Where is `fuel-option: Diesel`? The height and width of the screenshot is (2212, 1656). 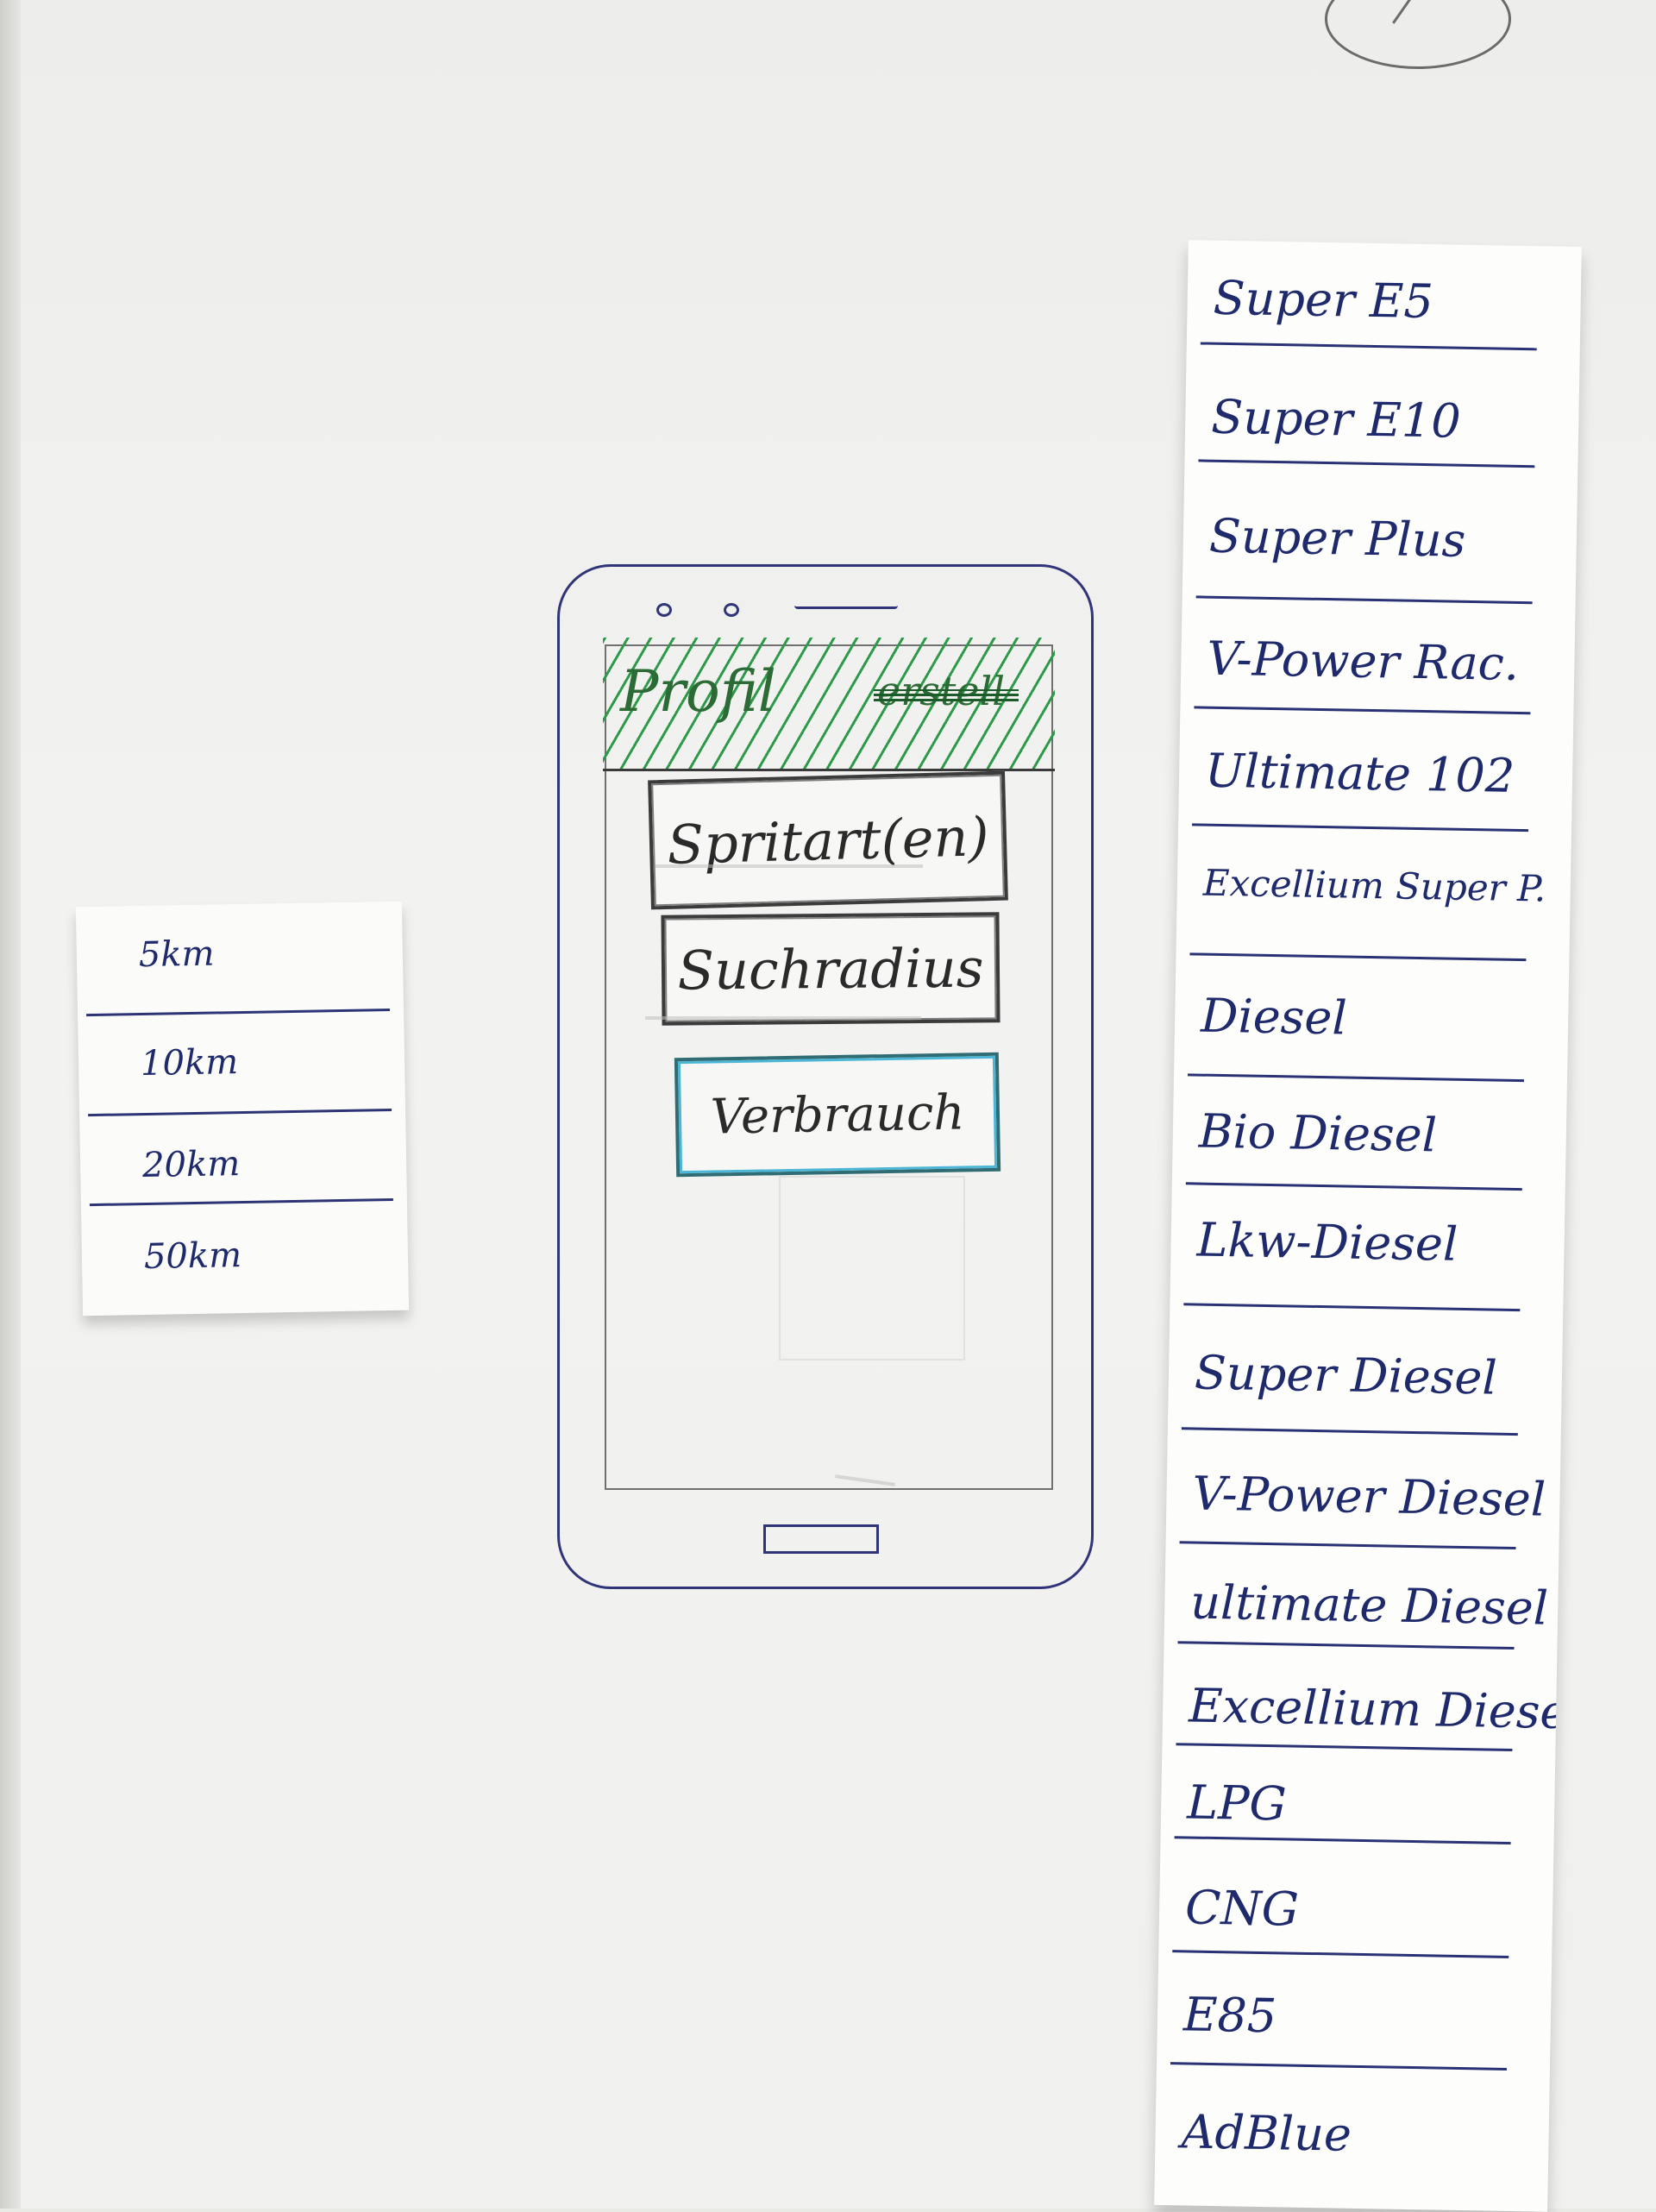 fuel-option: Diesel is located at coordinates (1372, 1018).